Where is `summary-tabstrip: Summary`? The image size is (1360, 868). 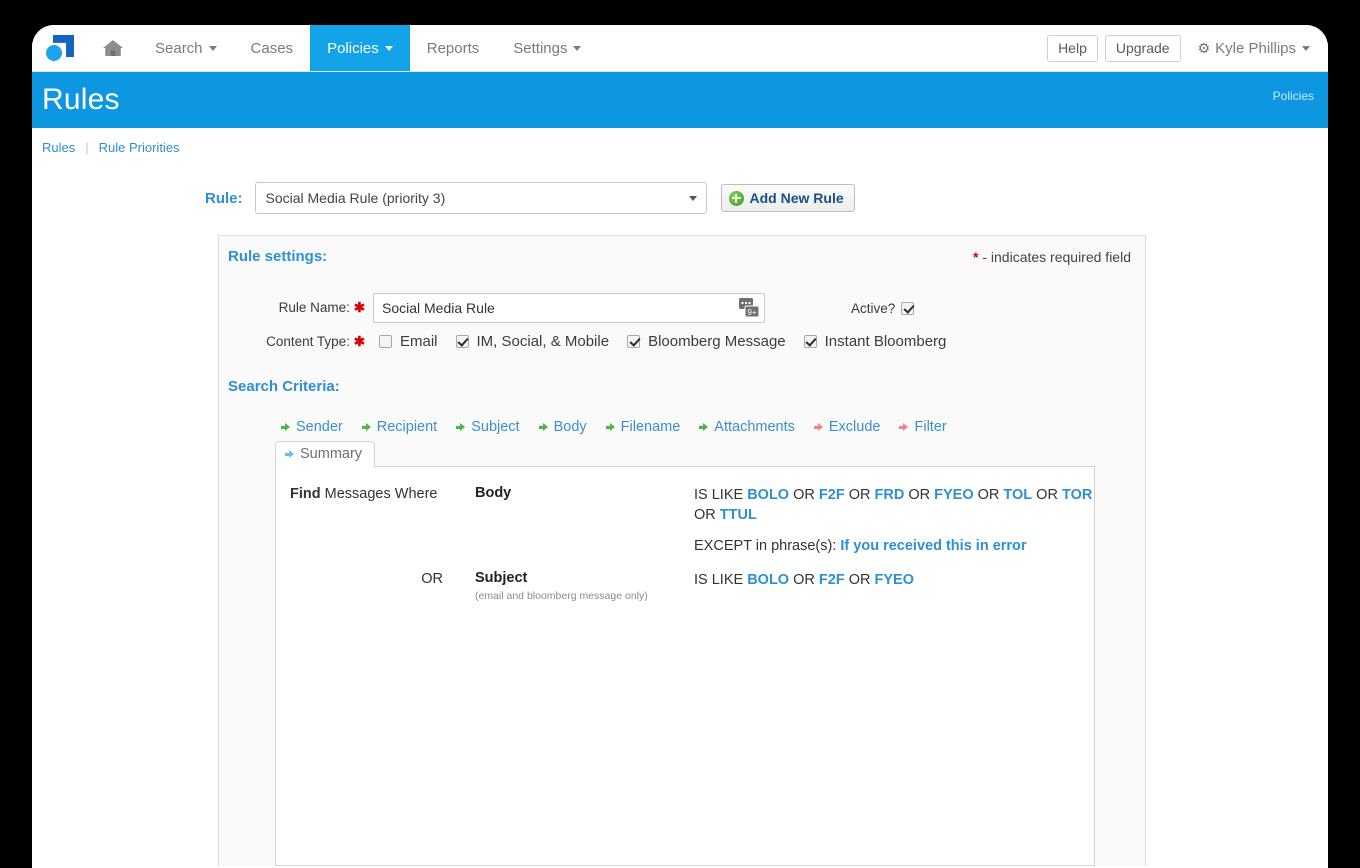 summary-tabstrip: Summary is located at coordinates (682, 454).